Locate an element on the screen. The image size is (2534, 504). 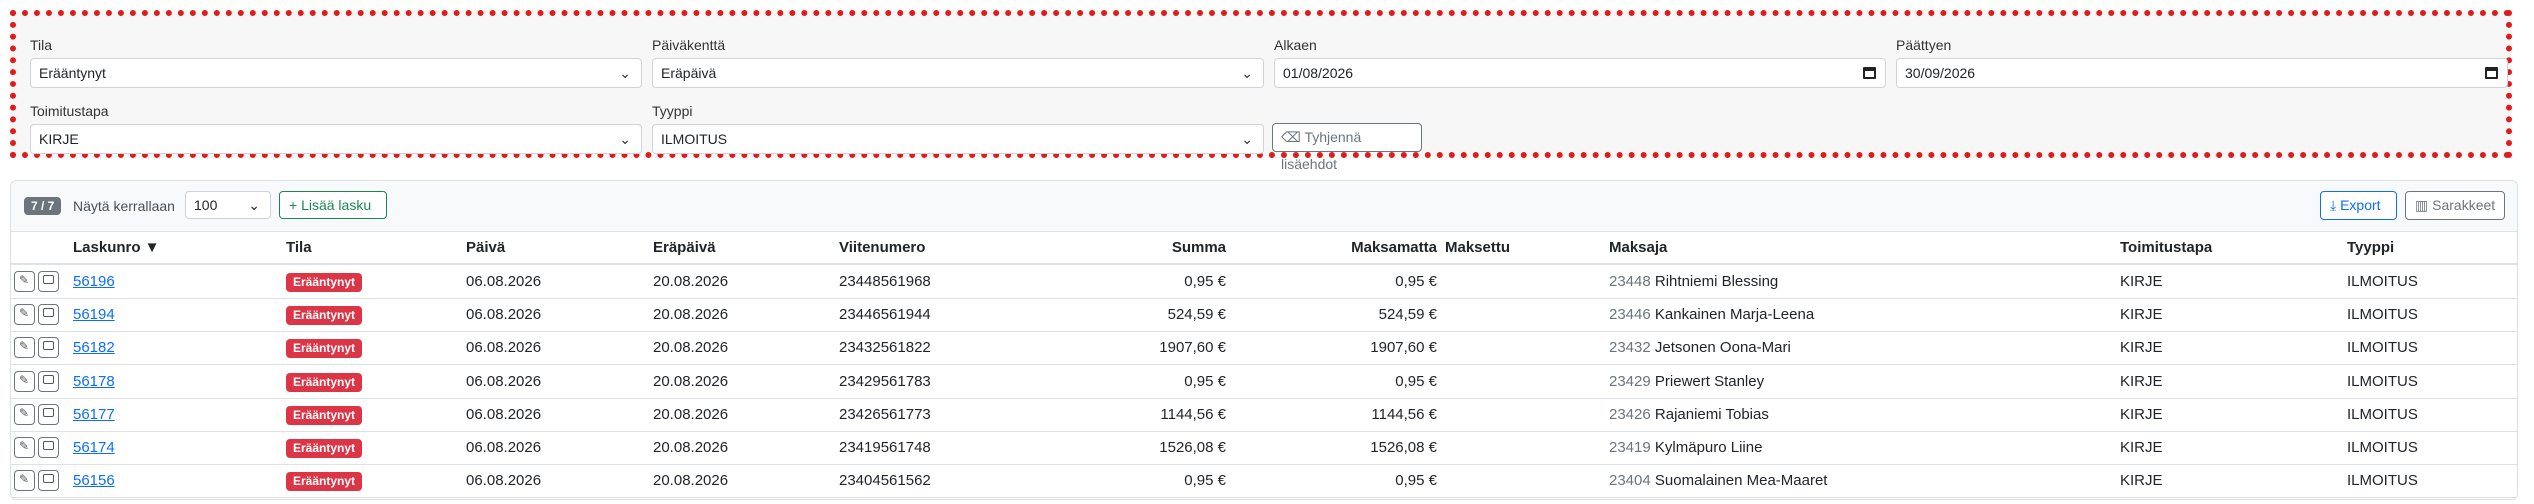
header-toimitustapa: Toimitustapa is located at coordinates (2166, 247).